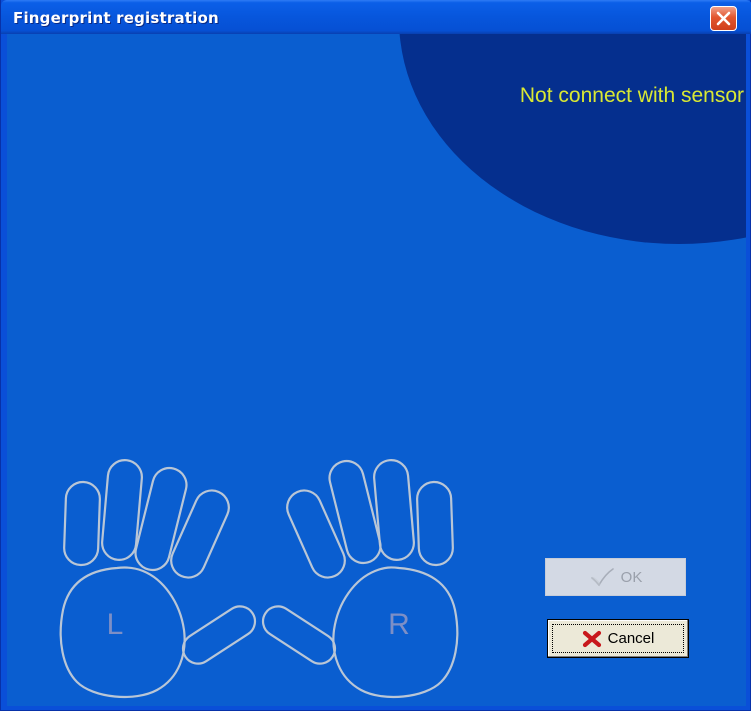 This screenshot has width=751, height=711. Describe the element at coordinates (435, 523) in the screenshot. I see `right-pinky-finger` at that location.